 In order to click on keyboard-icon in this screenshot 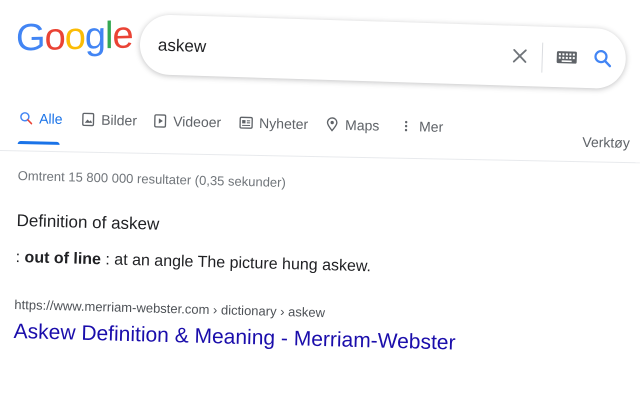, I will do `click(567, 57)`.